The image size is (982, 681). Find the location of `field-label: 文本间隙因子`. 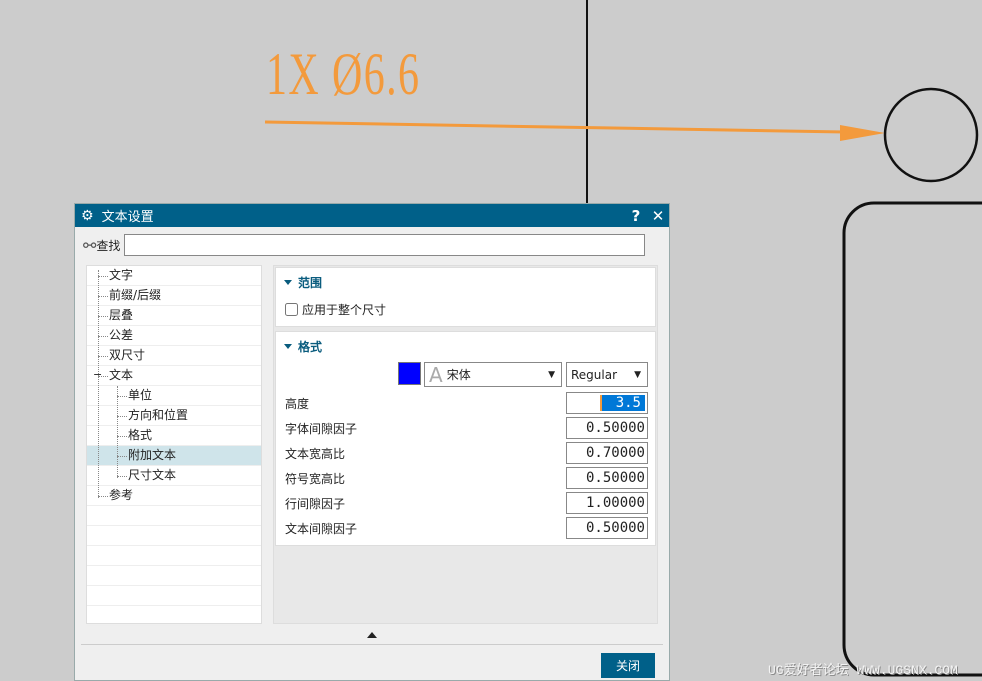

field-label: 文本间隙因子 is located at coordinates (321, 529).